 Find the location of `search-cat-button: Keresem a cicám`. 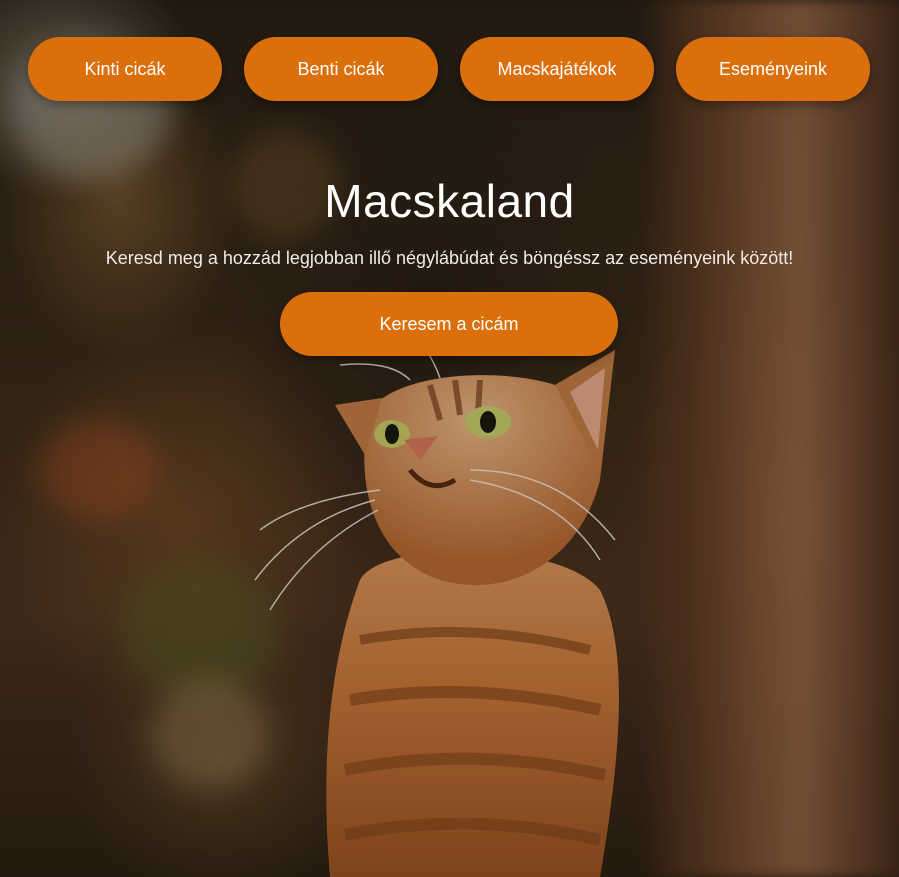

search-cat-button: Keresem a cicám is located at coordinates (449, 324).